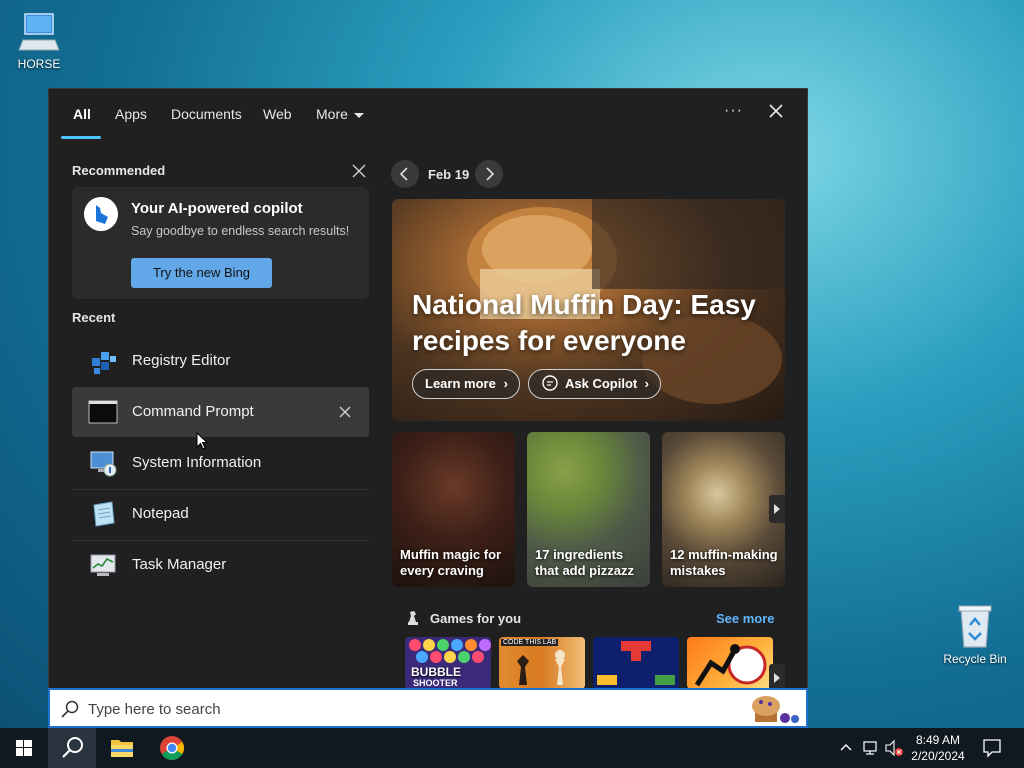 This screenshot has height=768, width=1024. Describe the element at coordinates (435, 683) in the screenshot. I see `game-title-text: SHOOTER` at that location.